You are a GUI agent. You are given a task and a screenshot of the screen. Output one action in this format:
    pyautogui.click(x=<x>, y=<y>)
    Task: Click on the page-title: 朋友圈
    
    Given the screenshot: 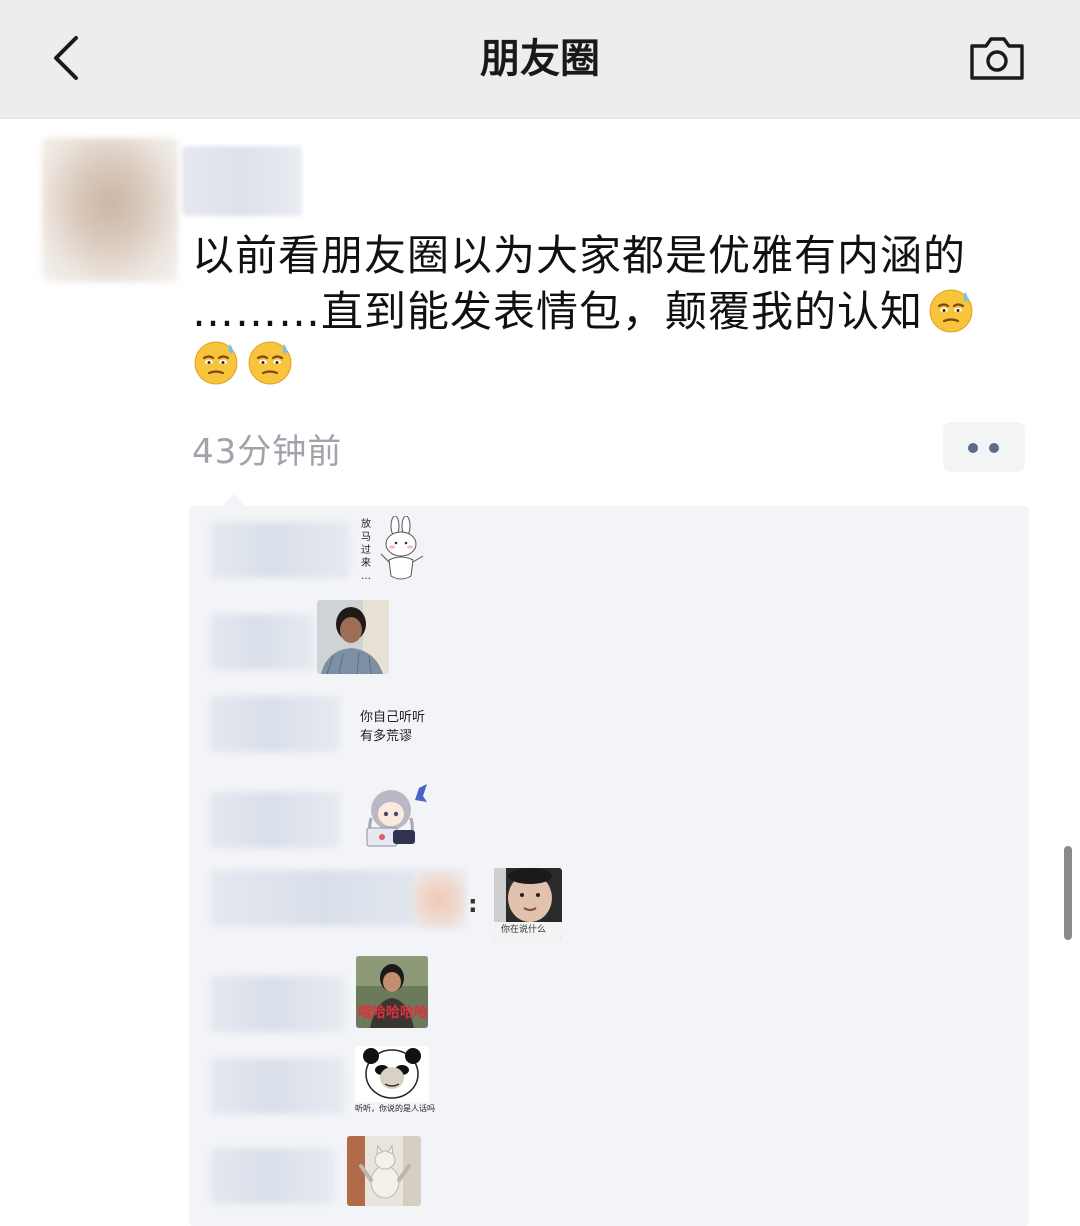 What is the action you would take?
    pyautogui.click(x=540, y=59)
    